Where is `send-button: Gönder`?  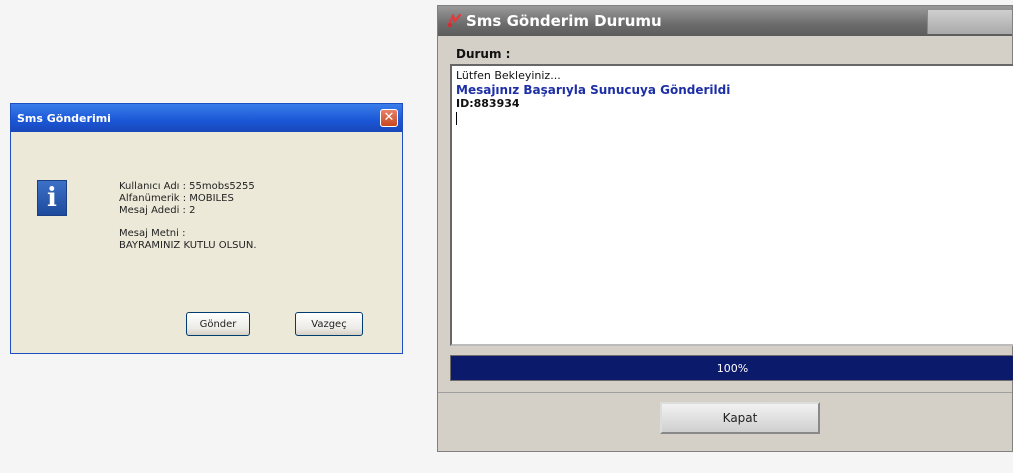
send-button: Gönder is located at coordinates (218, 324).